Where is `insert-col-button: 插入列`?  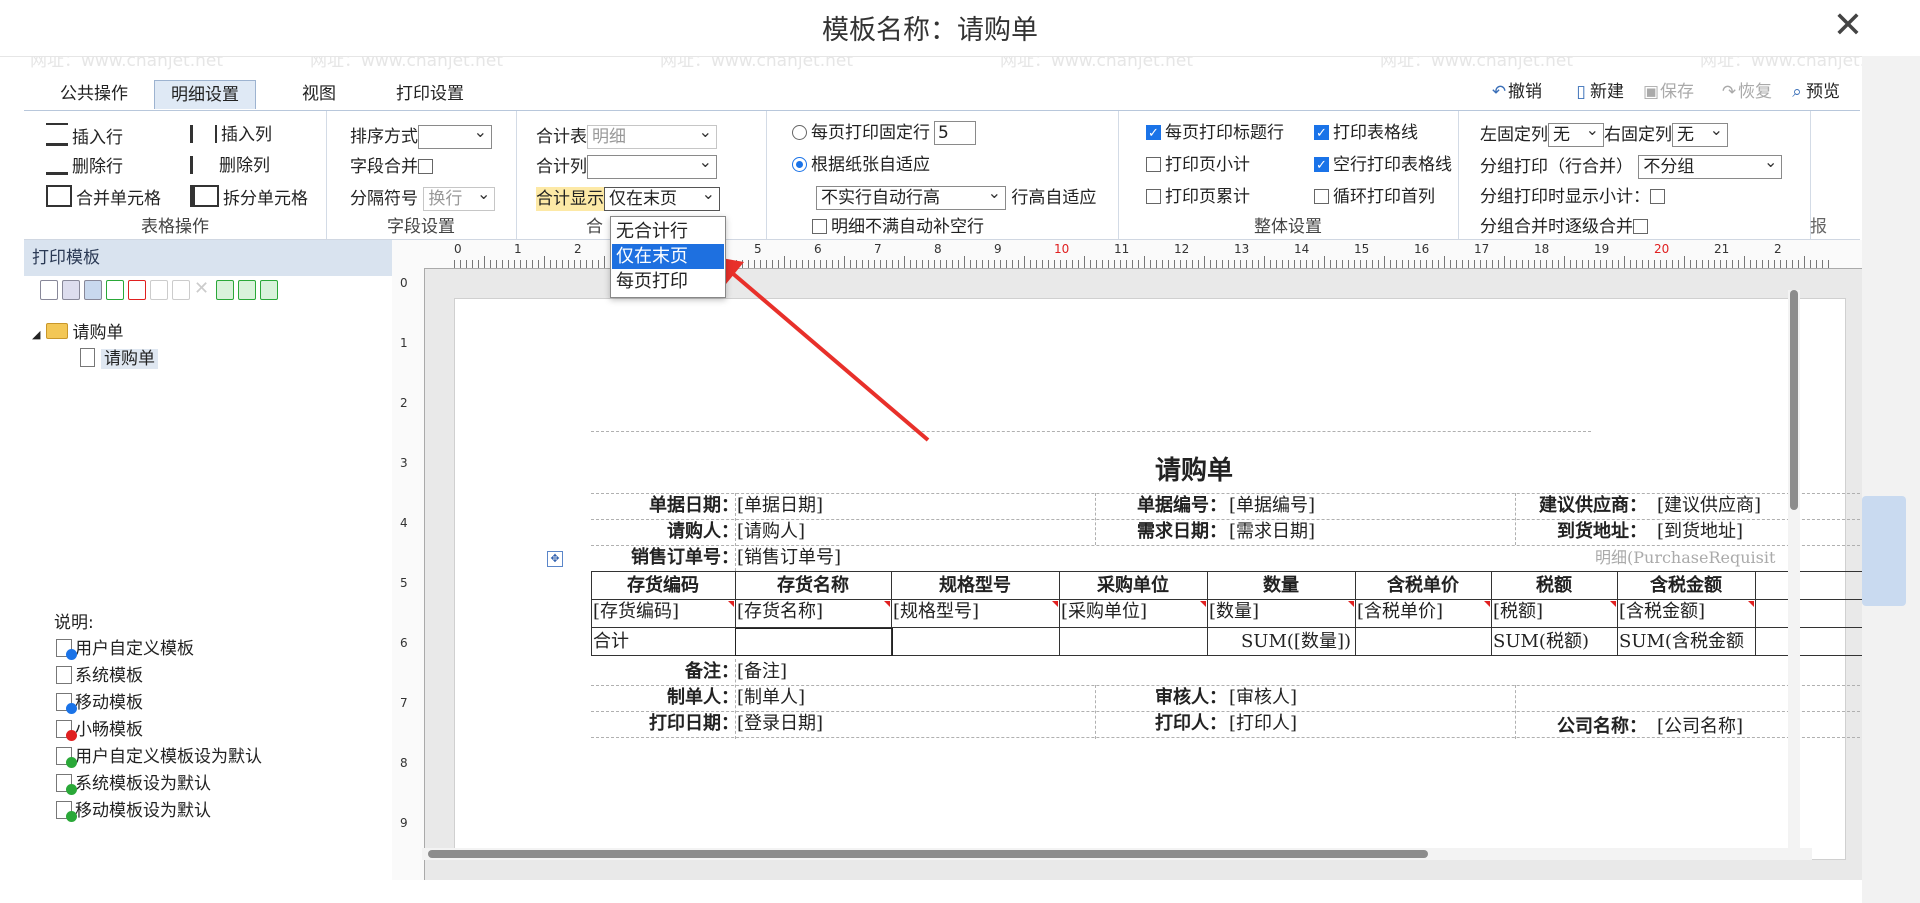
insert-col-button: 插入列 is located at coordinates (231, 135).